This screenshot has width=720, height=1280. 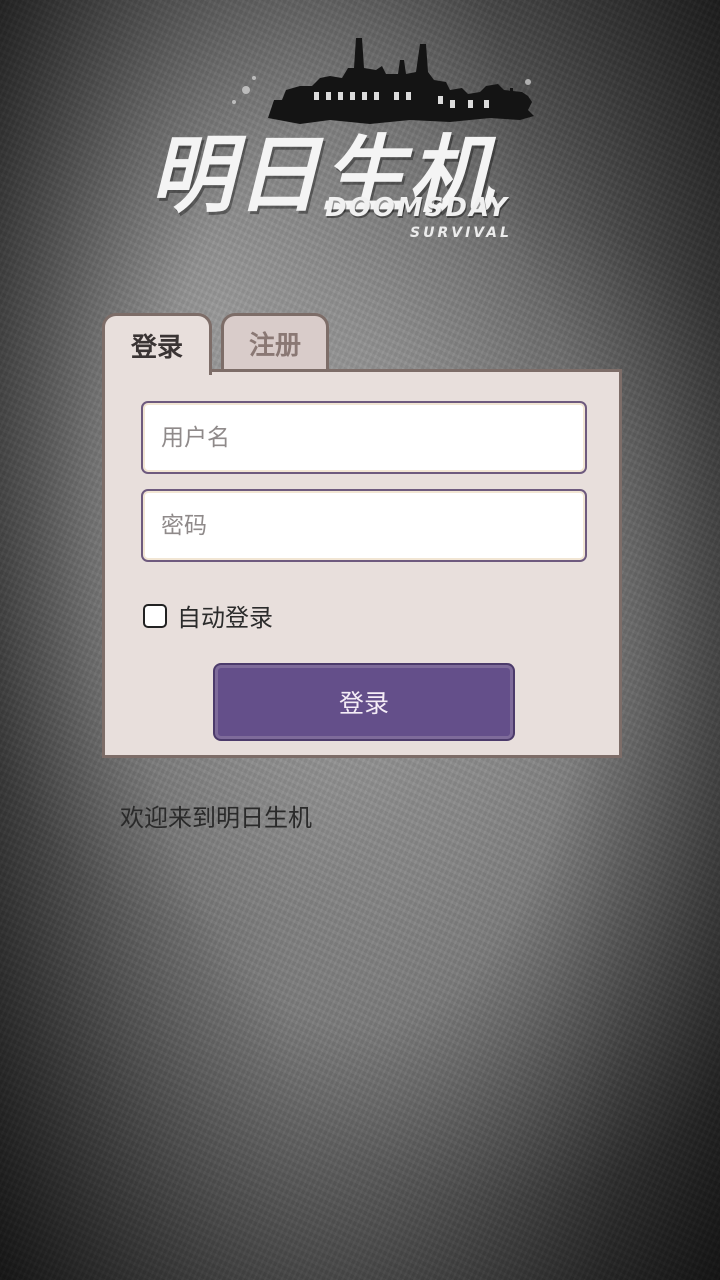 I want to click on game-logo: 明日生机 DOOMSDAY SURVIVAL, so click(x=355, y=137).